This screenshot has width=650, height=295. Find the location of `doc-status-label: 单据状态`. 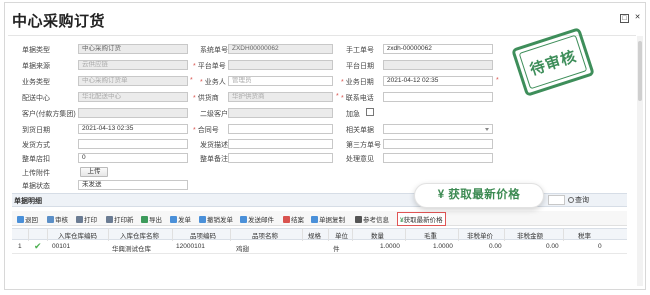

doc-status-label: 单据状态 is located at coordinates (36, 186).